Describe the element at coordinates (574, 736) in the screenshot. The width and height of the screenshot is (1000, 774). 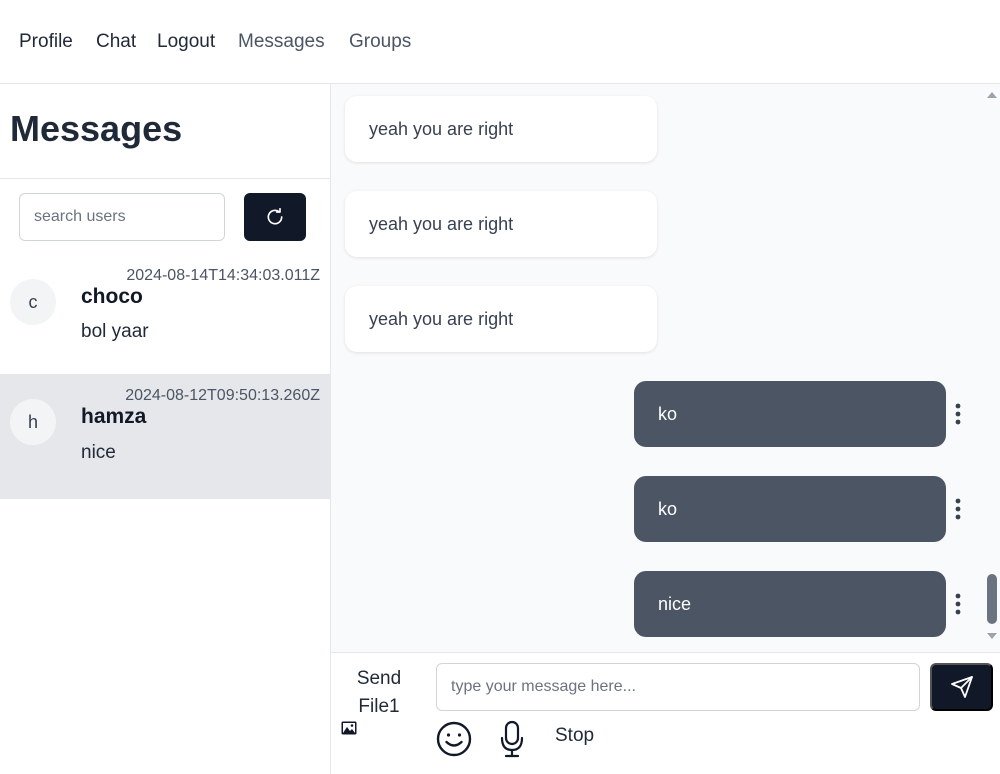
I see `stop-recording-button: Stop` at that location.